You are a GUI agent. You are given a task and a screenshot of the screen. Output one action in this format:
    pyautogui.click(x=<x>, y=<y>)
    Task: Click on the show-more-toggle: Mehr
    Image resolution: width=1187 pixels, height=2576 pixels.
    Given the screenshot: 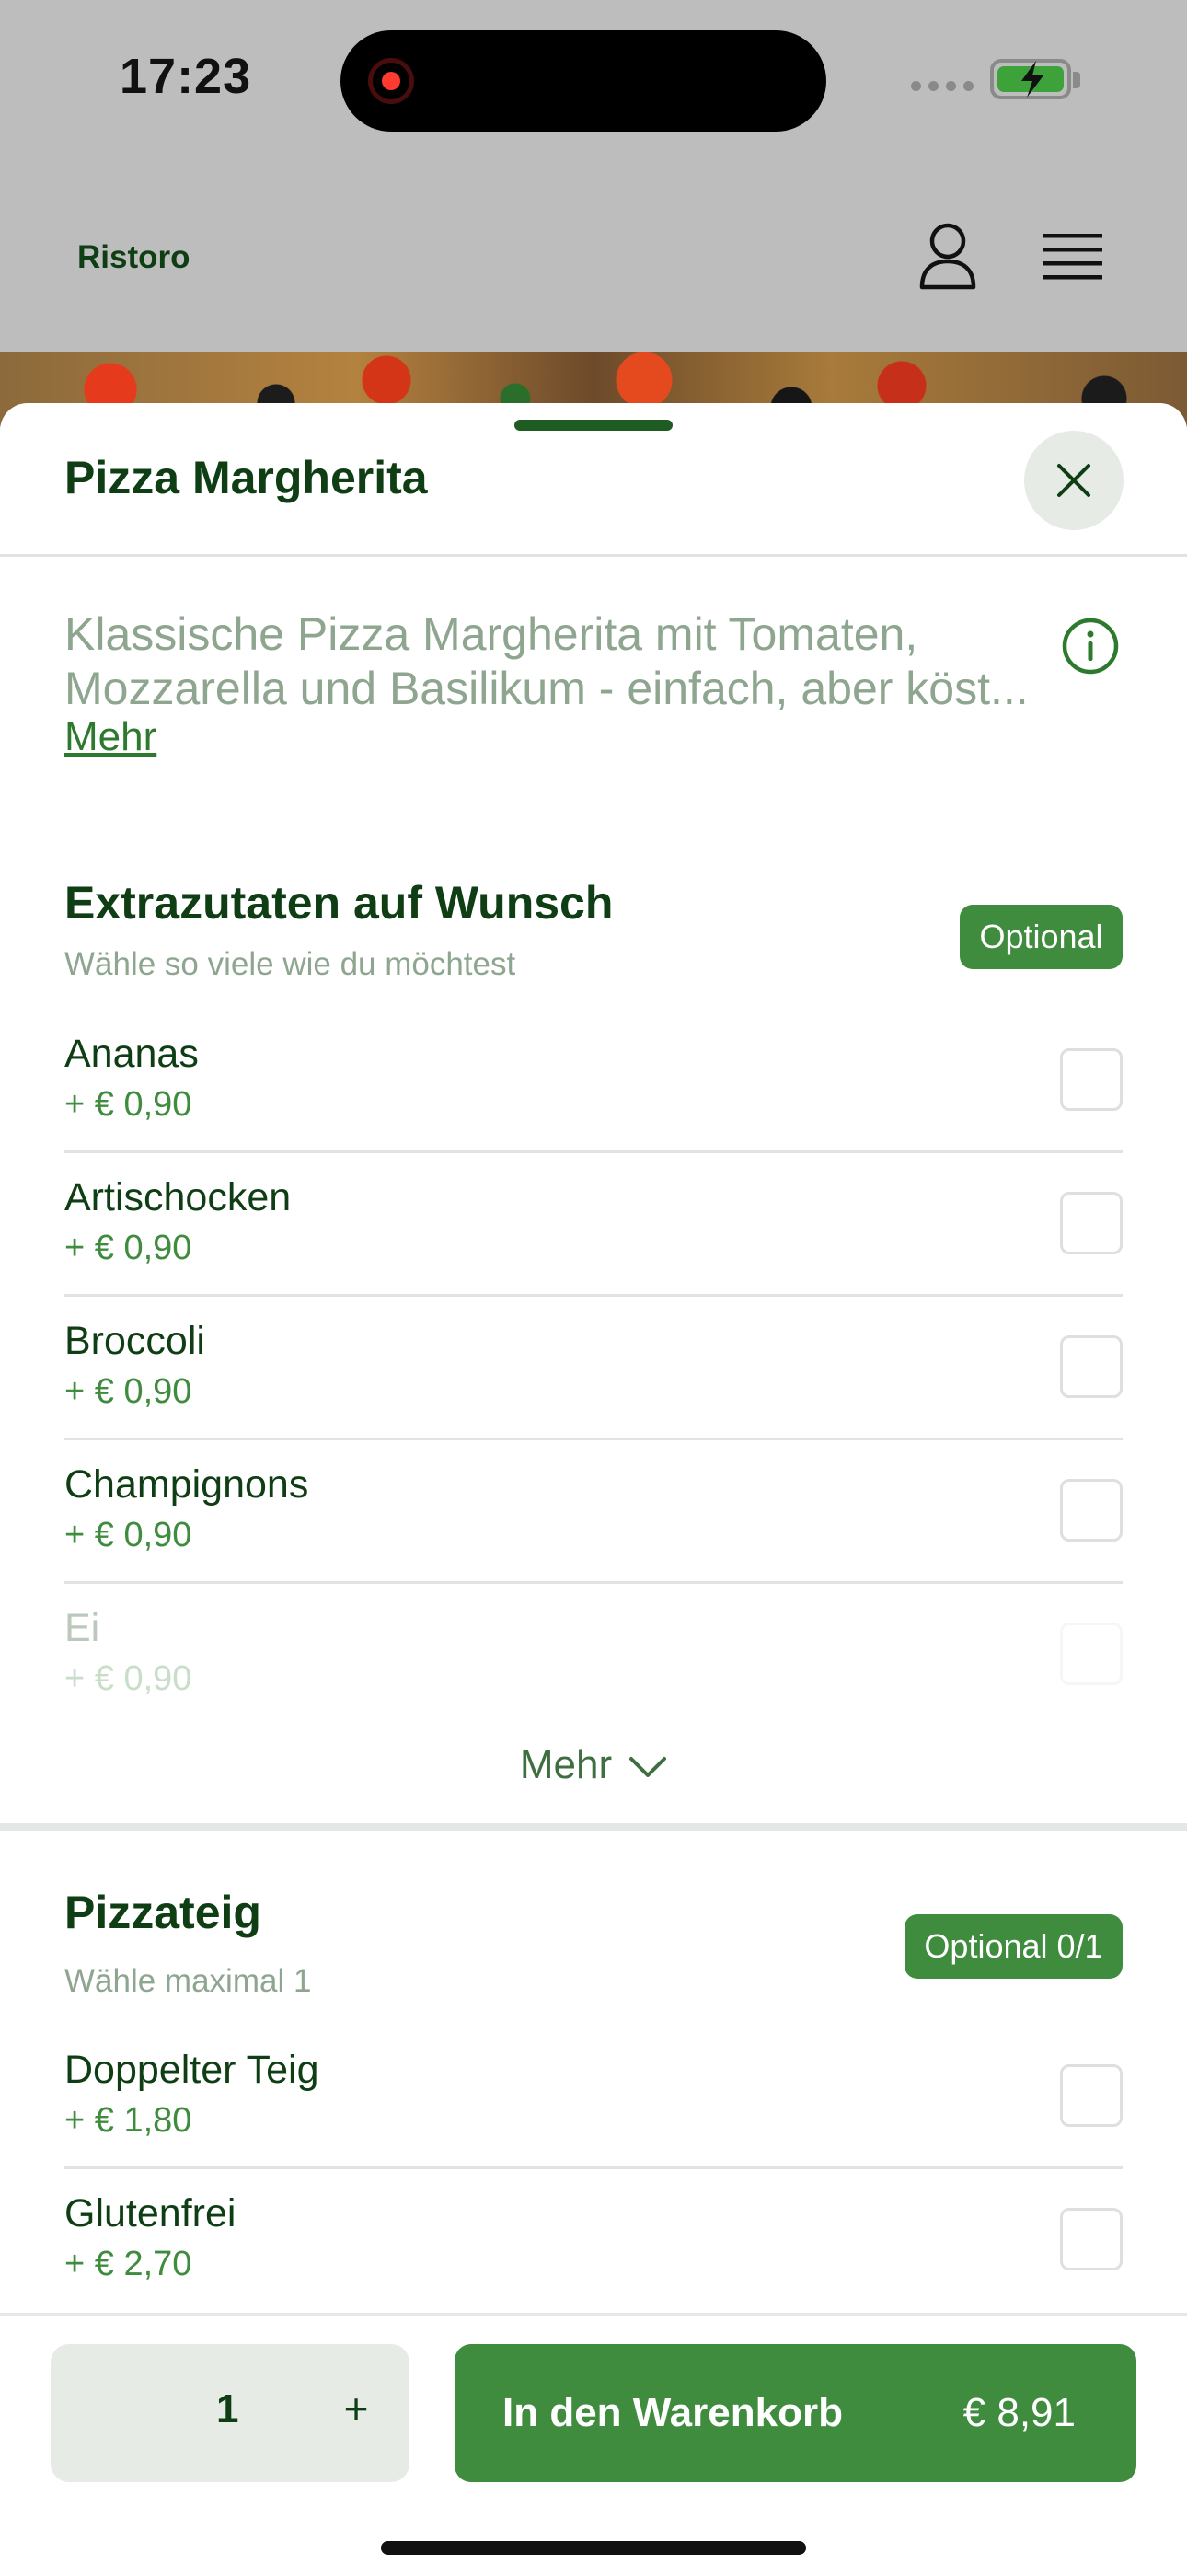 What is the action you would take?
    pyautogui.click(x=593, y=1765)
    